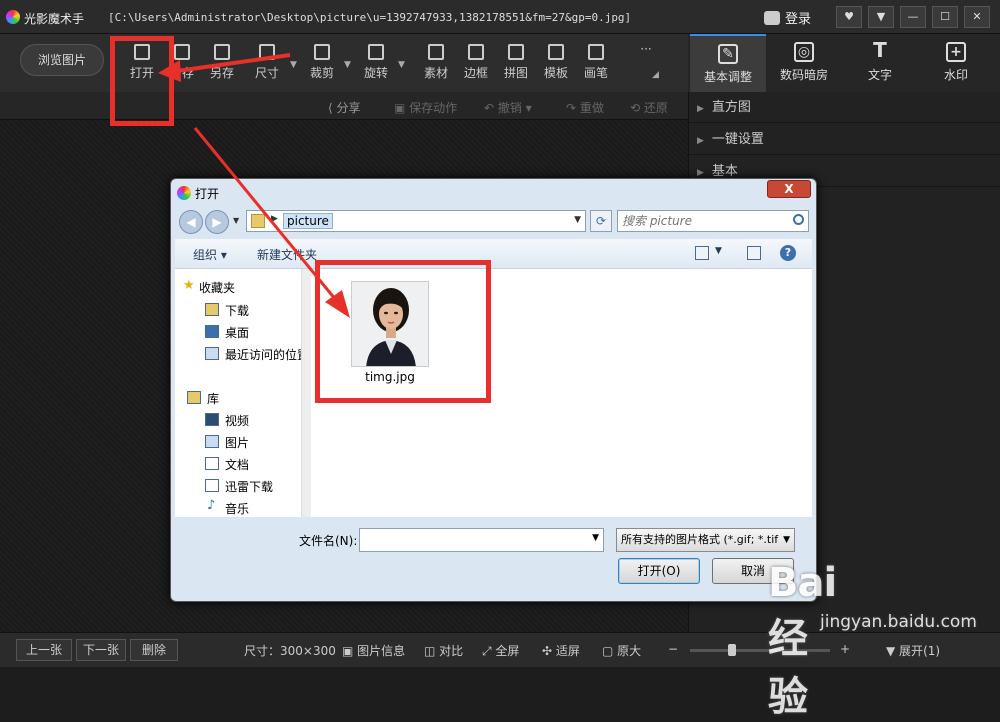 This screenshot has width=1000, height=722. Describe the element at coordinates (659, 571) in the screenshot. I see `open-button: 打开(O)` at that location.